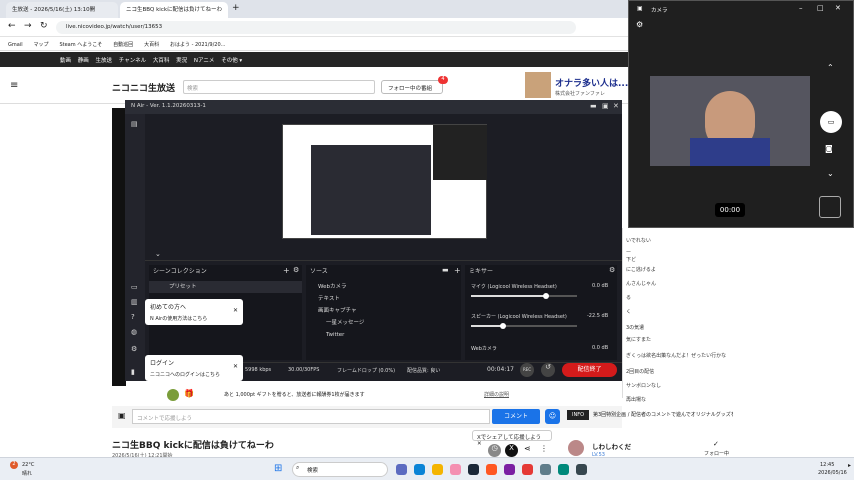  I want to click on bookmark: 自動巡回, so click(123, 45).